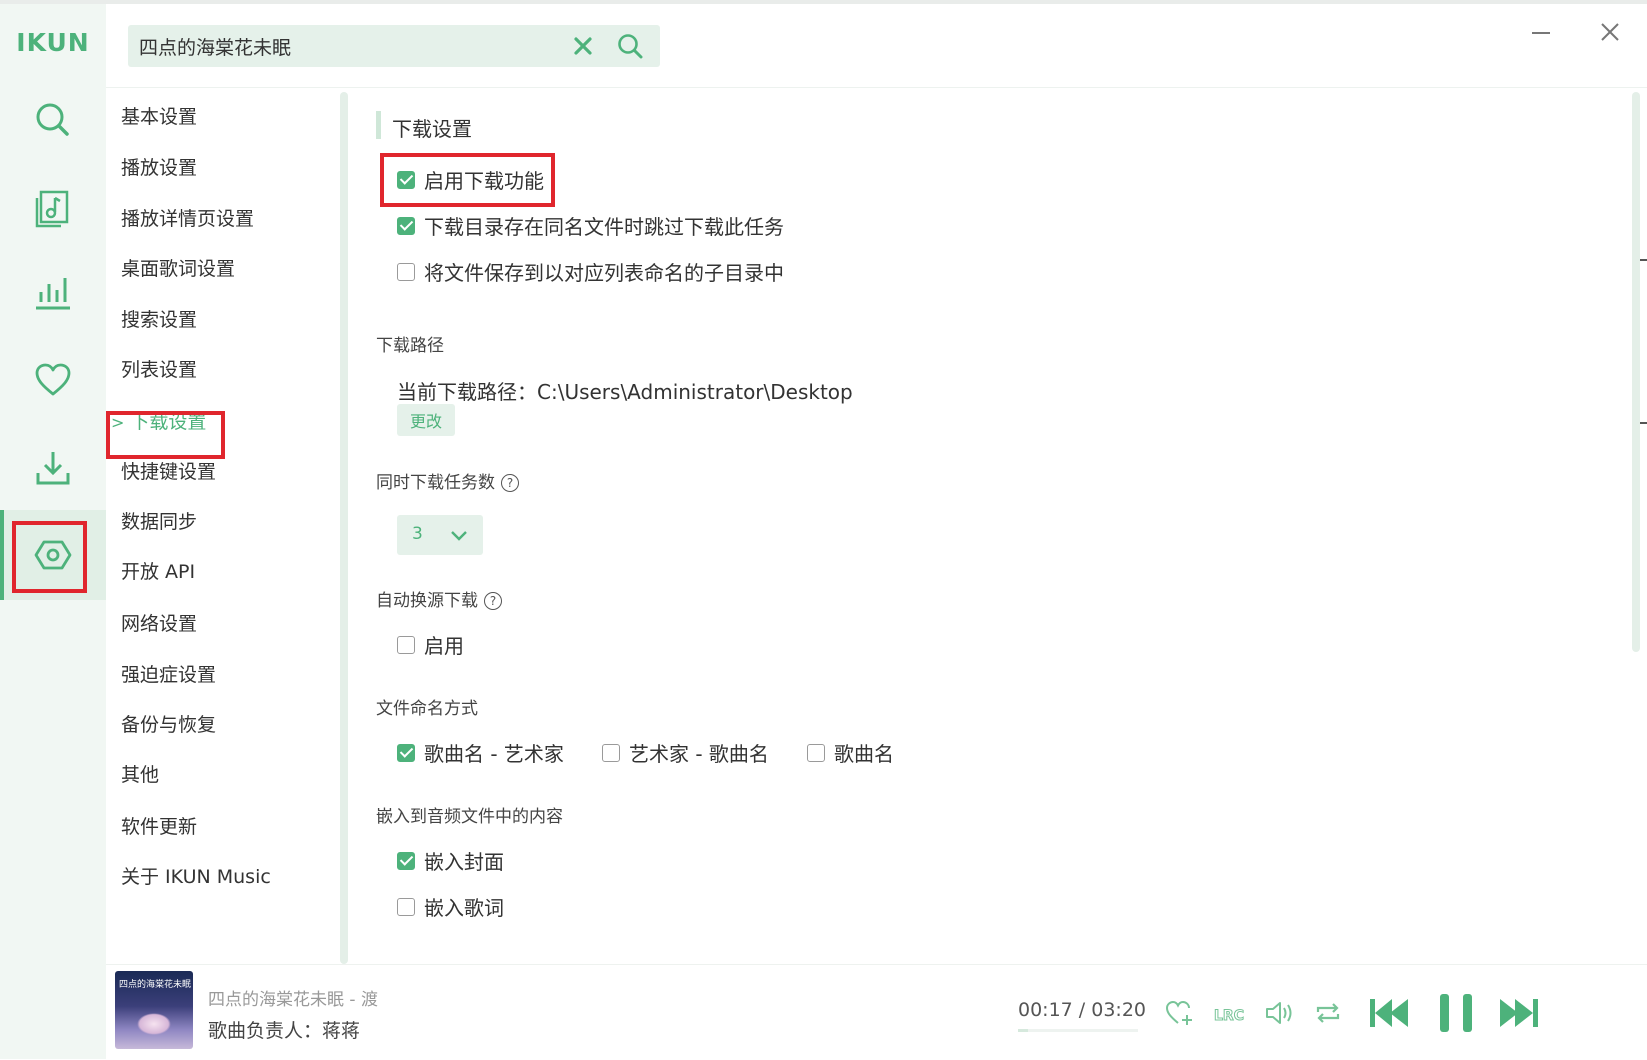  I want to click on nav-item-desktop-lyrics: 桌面歌词设置, so click(178, 267).